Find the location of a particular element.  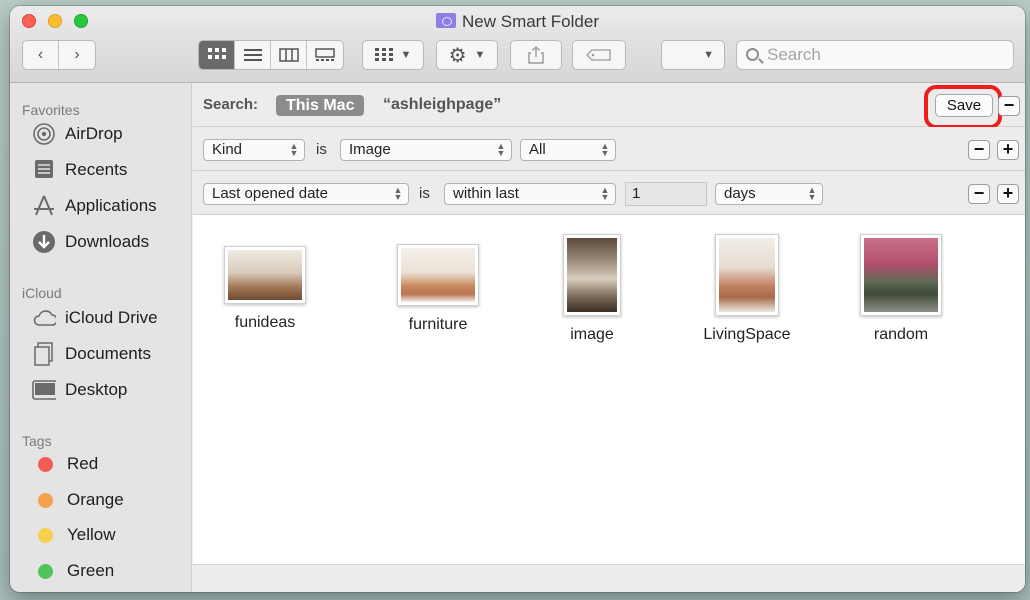

group-by-button: ▼ is located at coordinates (393, 55).